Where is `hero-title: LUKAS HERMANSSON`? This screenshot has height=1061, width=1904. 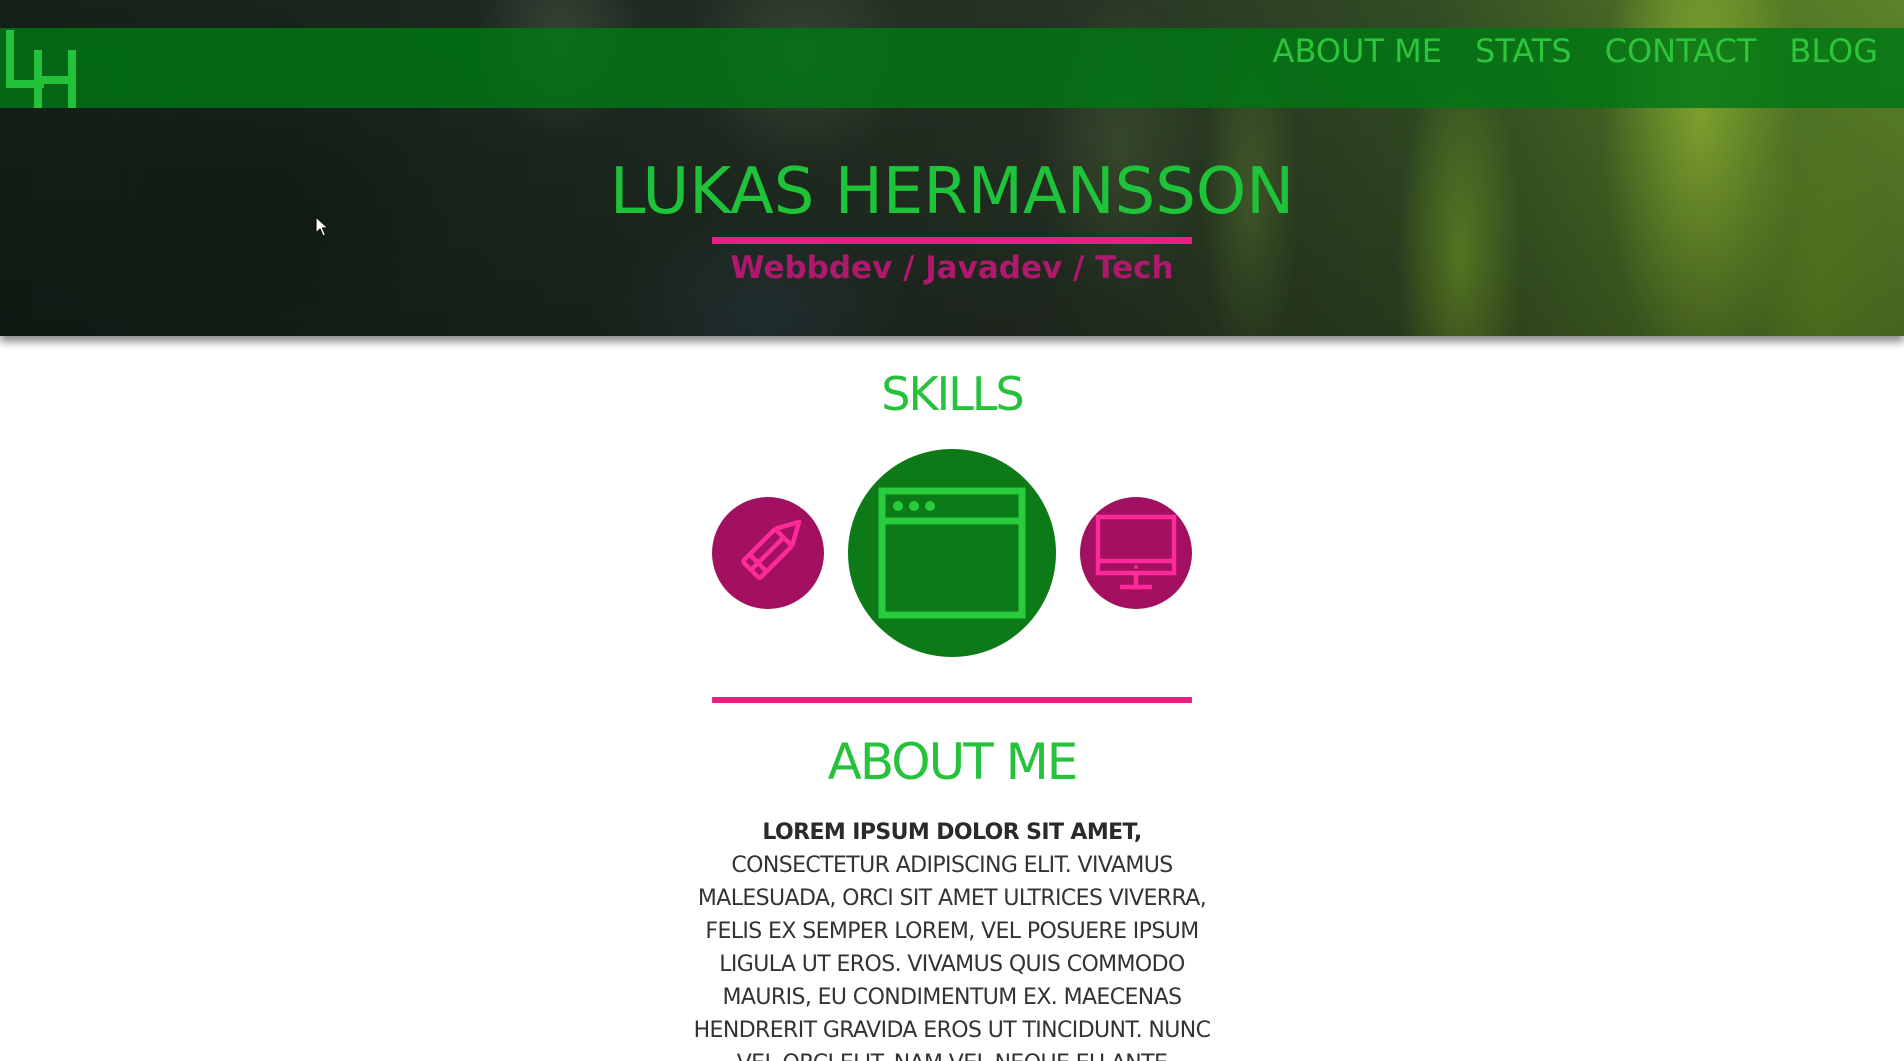 hero-title: LUKAS HERMANSSON is located at coordinates (952, 192).